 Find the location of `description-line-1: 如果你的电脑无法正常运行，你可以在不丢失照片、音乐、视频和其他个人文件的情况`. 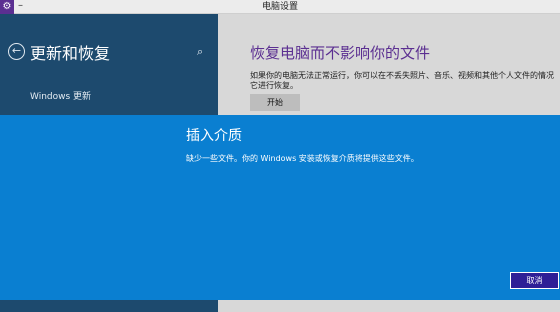

description-line-1: 如果你的电脑无法正常运行，你可以在不丢失照片、音乐、视频和其他个人文件的情况 is located at coordinates (402, 75).